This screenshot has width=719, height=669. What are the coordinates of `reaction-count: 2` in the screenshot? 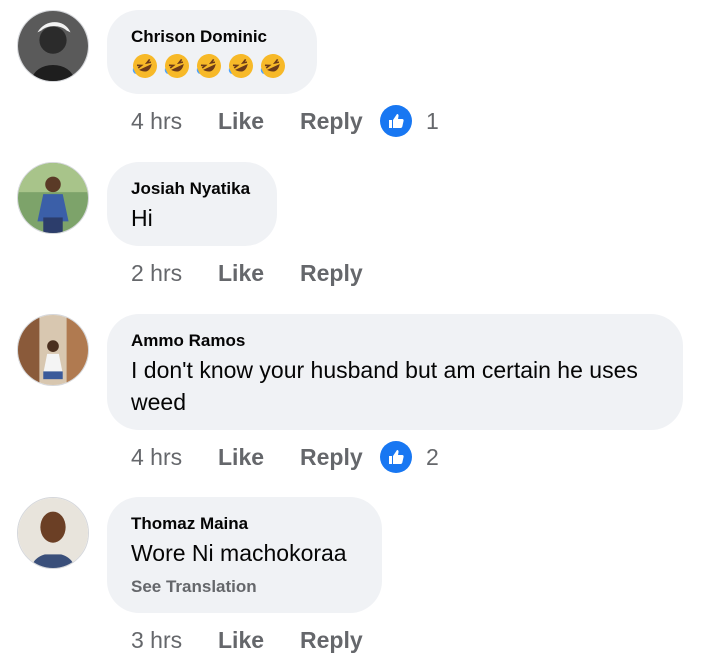 It's located at (432, 456).